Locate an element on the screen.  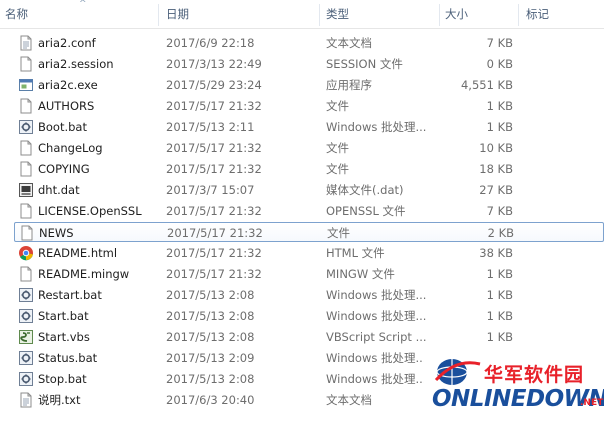
file-type: OPENSSL 文件 is located at coordinates (366, 211).